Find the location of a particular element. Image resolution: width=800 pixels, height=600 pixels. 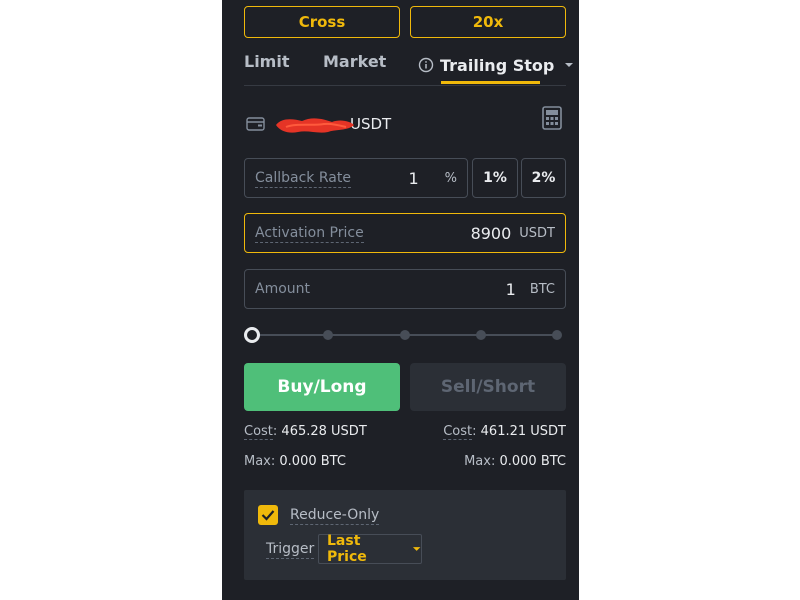

activation-price-unit: USDT is located at coordinates (537, 233).